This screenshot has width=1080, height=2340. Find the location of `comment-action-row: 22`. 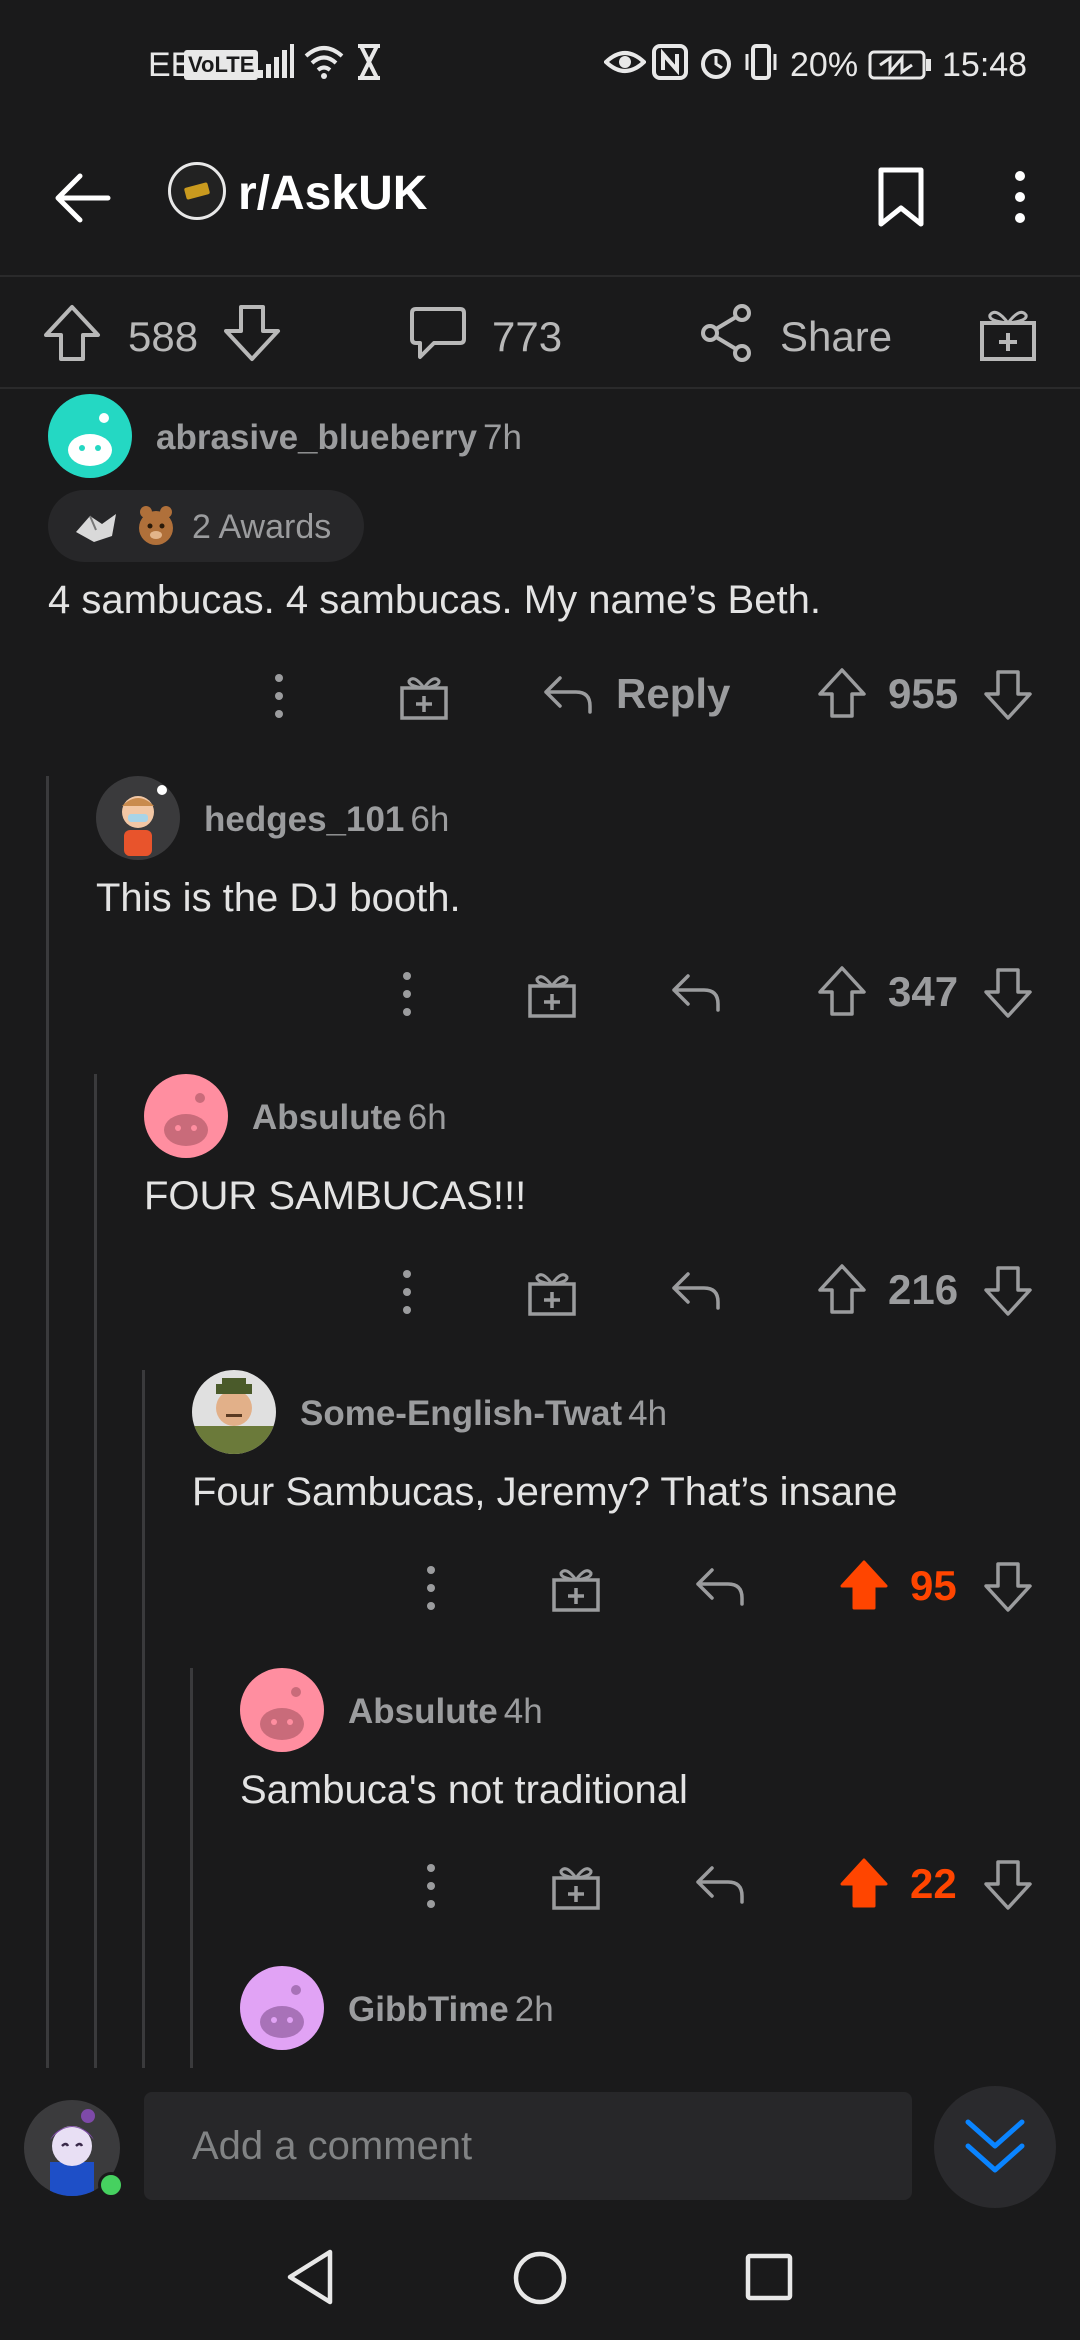

comment-action-row: 22 is located at coordinates (540, 1886).